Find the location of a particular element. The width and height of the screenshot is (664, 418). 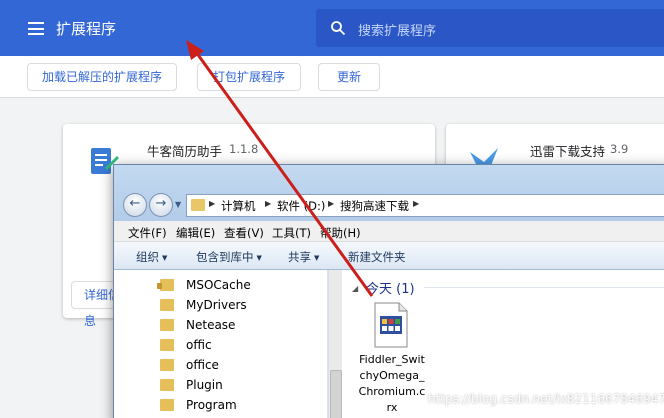

organize-label: 组织 is located at coordinates (147, 257).